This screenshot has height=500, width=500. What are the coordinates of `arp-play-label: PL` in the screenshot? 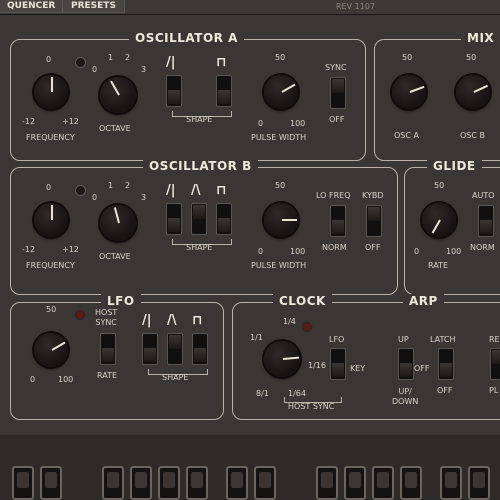 It's located at (494, 390).